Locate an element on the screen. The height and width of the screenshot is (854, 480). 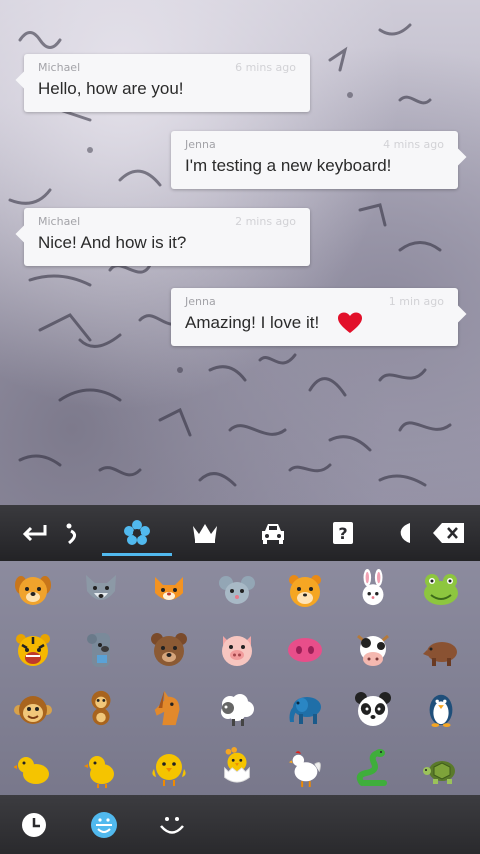
message-bubble: Jenna 1 min ago Amazing! I love it! is located at coordinates (319, 317).